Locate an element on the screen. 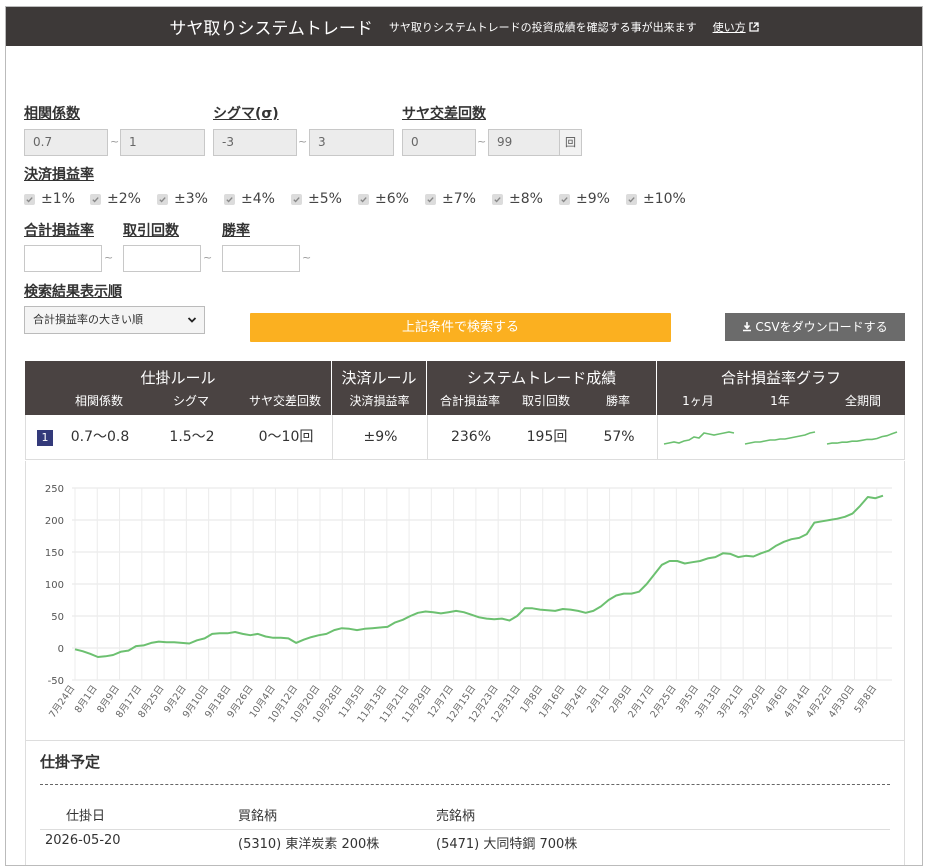  sigma-tilde: ~ is located at coordinates (303, 141).